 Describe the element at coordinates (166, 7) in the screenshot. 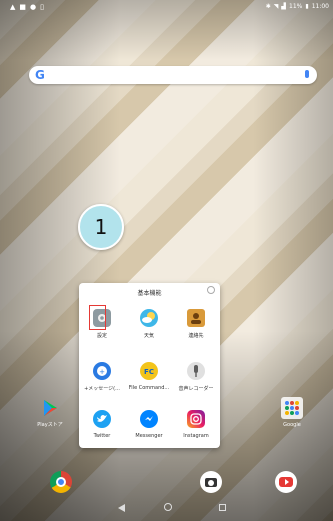

I see `status-bar: ▲ ■ ● ▯ ✱ ◥ ▟ 11% ▮ 11:00` at that location.